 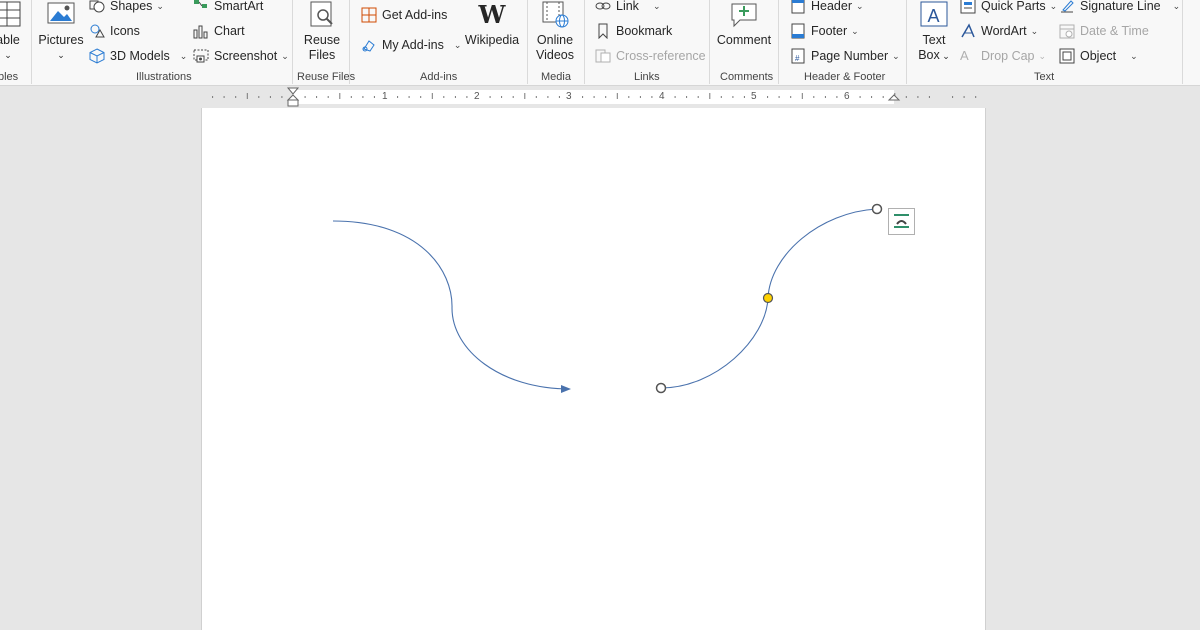 I want to click on cross-reference-button: Cross-reference, so click(x=650, y=56).